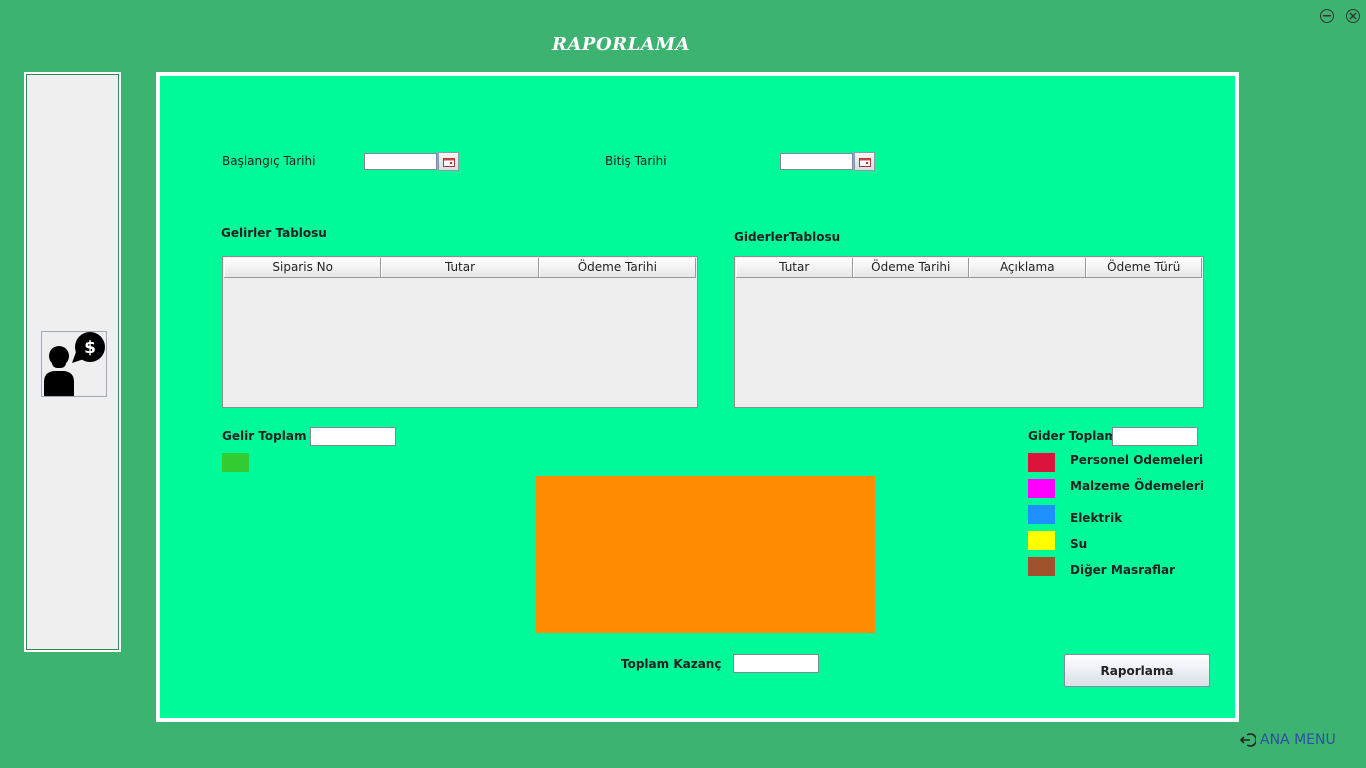  Describe the element at coordinates (303, 267) in the screenshot. I see `income-col-siparis-no: Siparis No` at that location.